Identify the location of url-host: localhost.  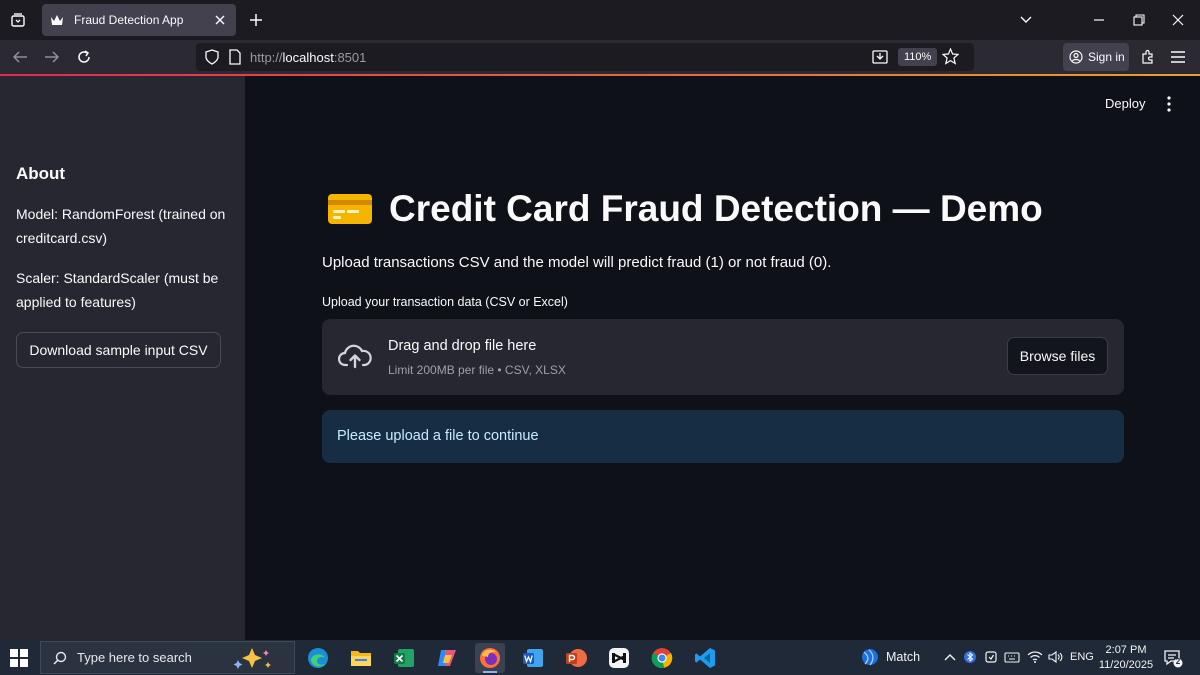
(308, 57).